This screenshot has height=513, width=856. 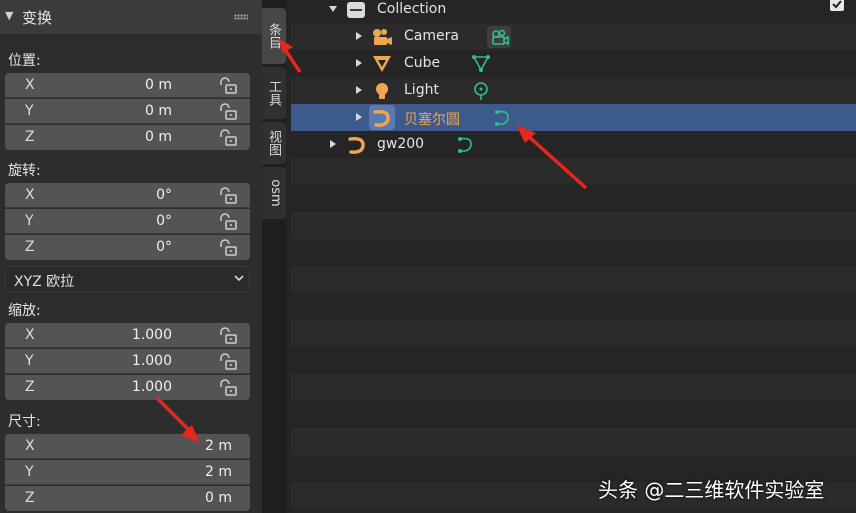 What do you see at coordinates (177, 419) in the screenshot?
I see `arrow-to-dimension-x` at bounding box center [177, 419].